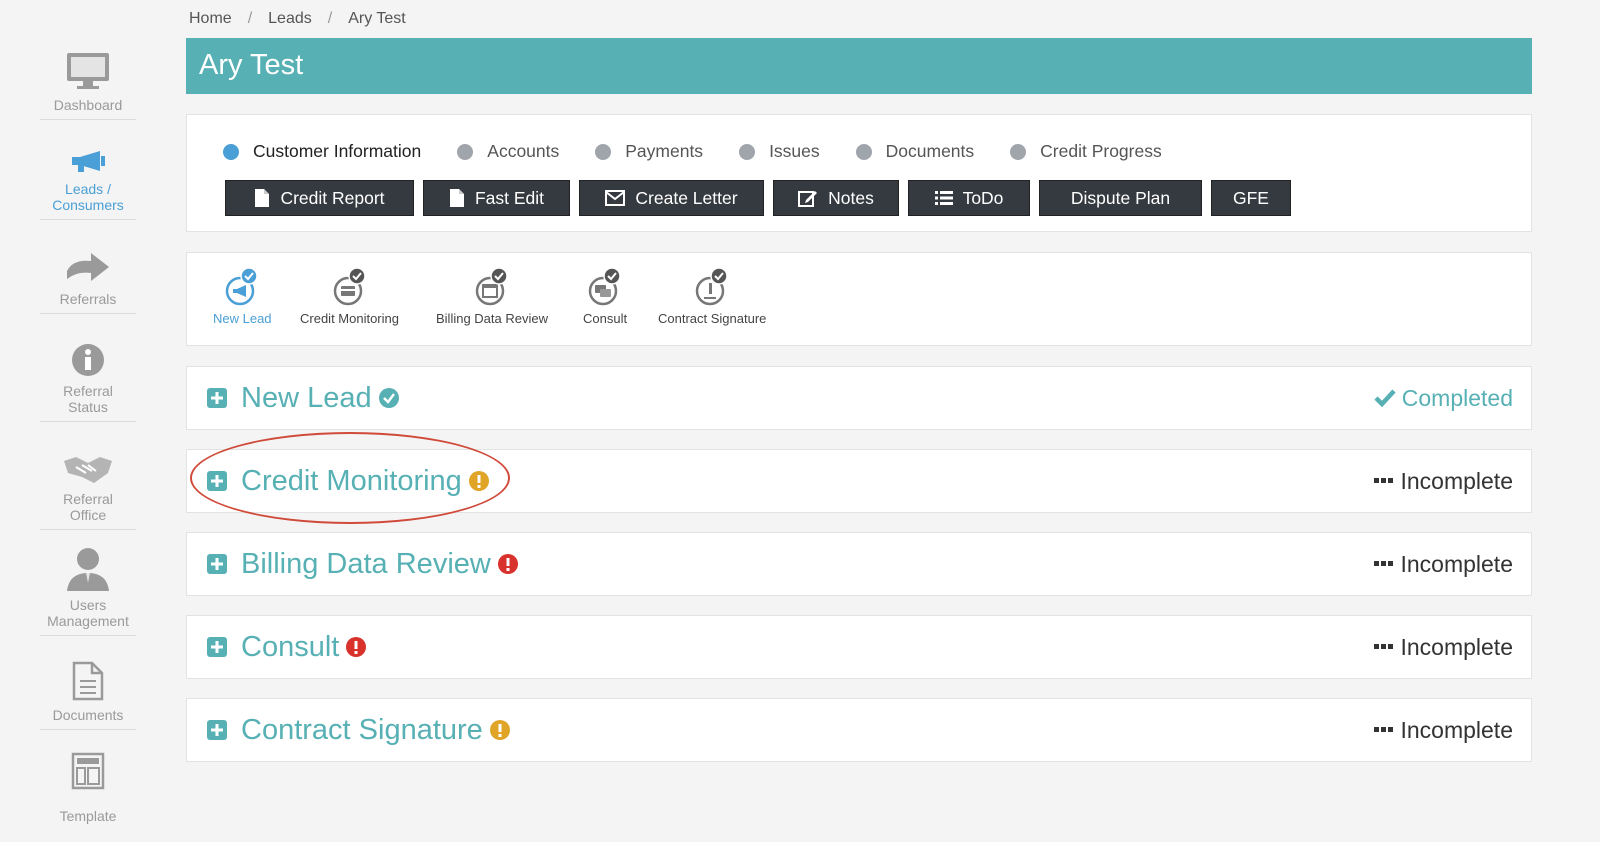 This screenshot has height=842, width=1600. Describe the element at coordinates (88, 507) in the screenshot. I see `sidebar-item-label: Referral Office` at that location.